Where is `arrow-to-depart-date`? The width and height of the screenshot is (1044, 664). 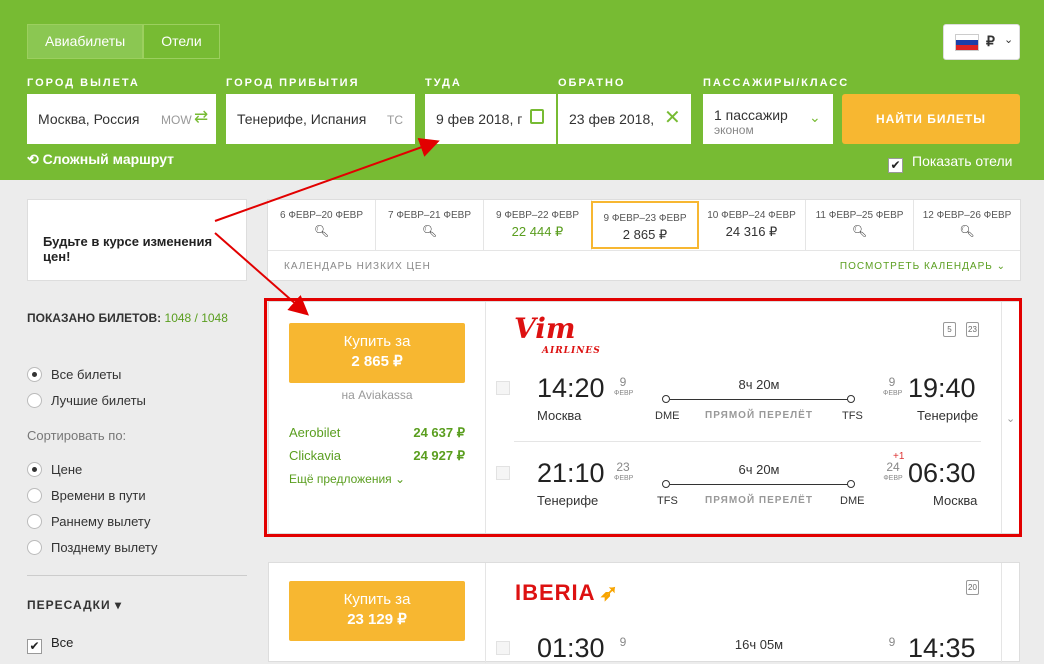
arrow-to-depart-date is located at coordinates (327, 179).